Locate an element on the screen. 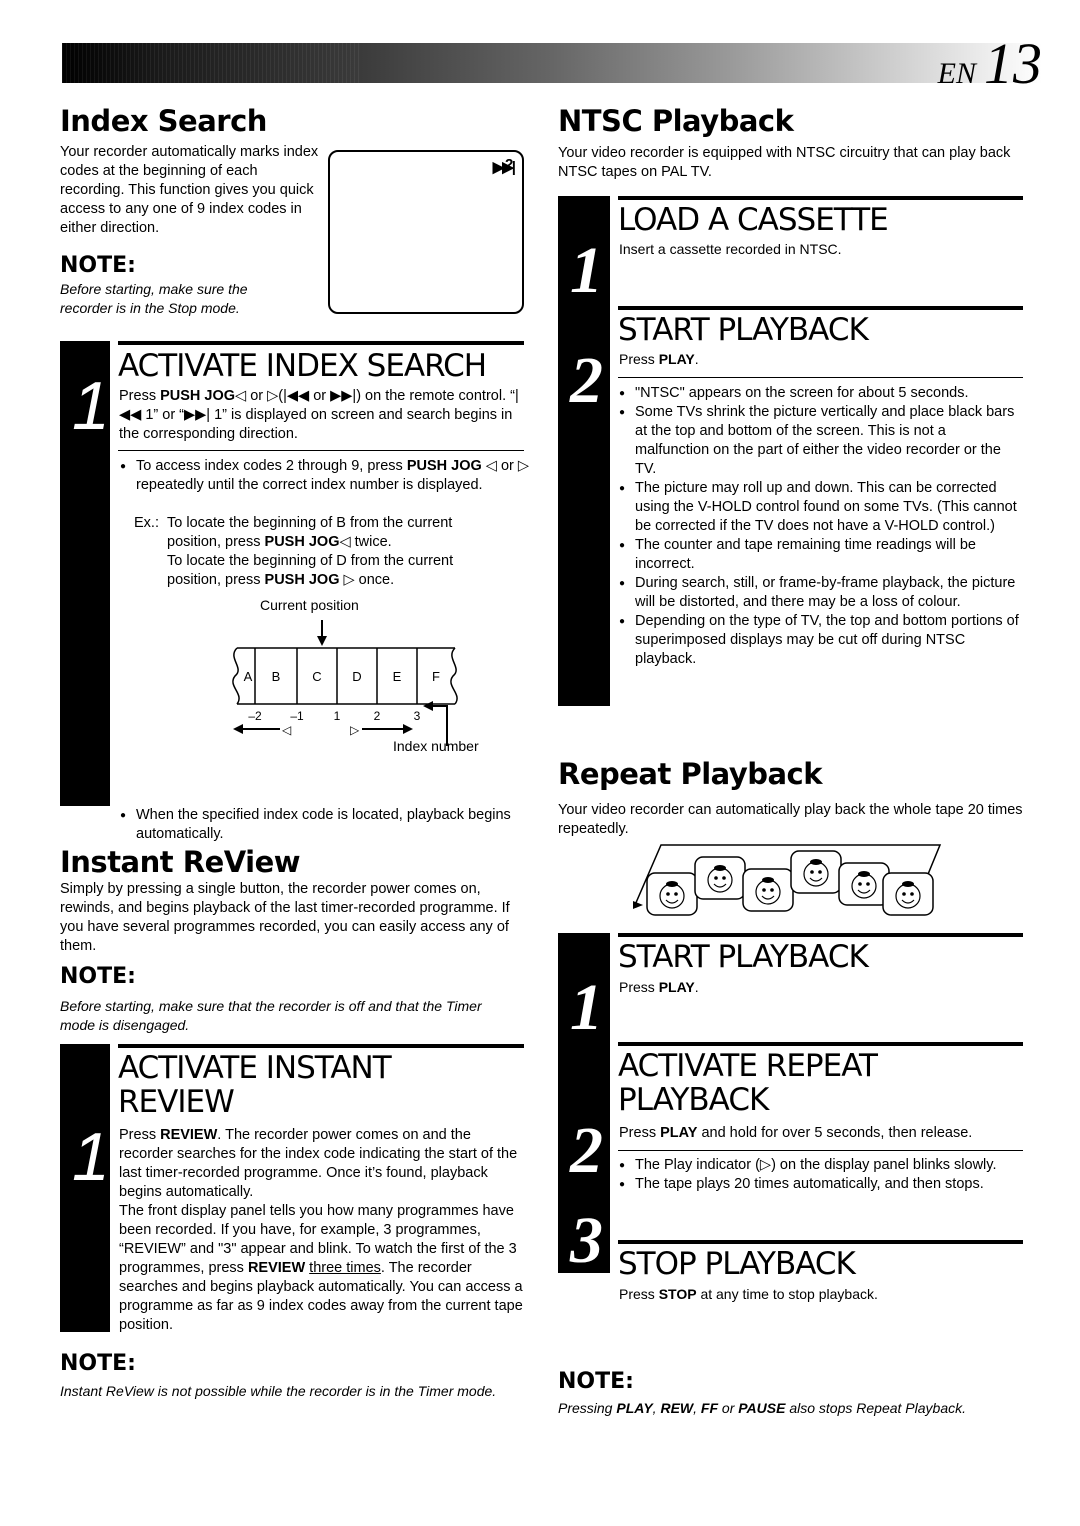 The image size is (1080, 1526). page-number: EN 13 is located at coordinates (990, 63).